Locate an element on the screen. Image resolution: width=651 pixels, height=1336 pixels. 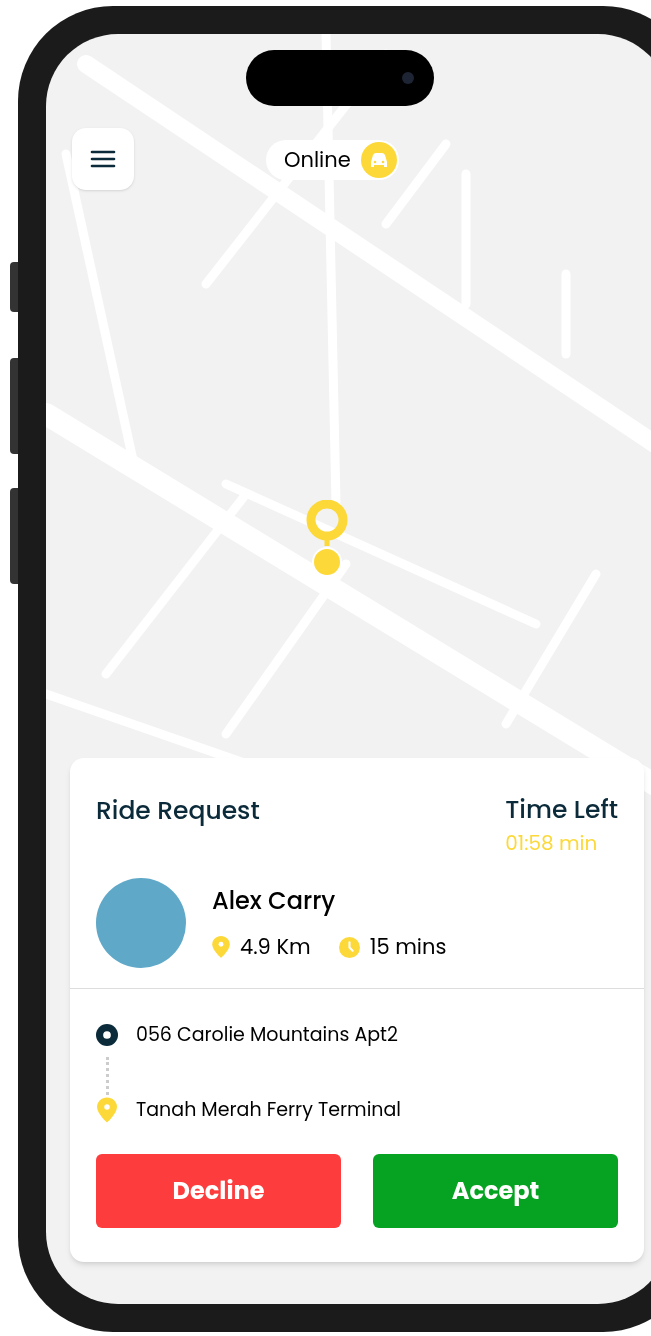
status-chip: Online is located at coordinates (332, 160).